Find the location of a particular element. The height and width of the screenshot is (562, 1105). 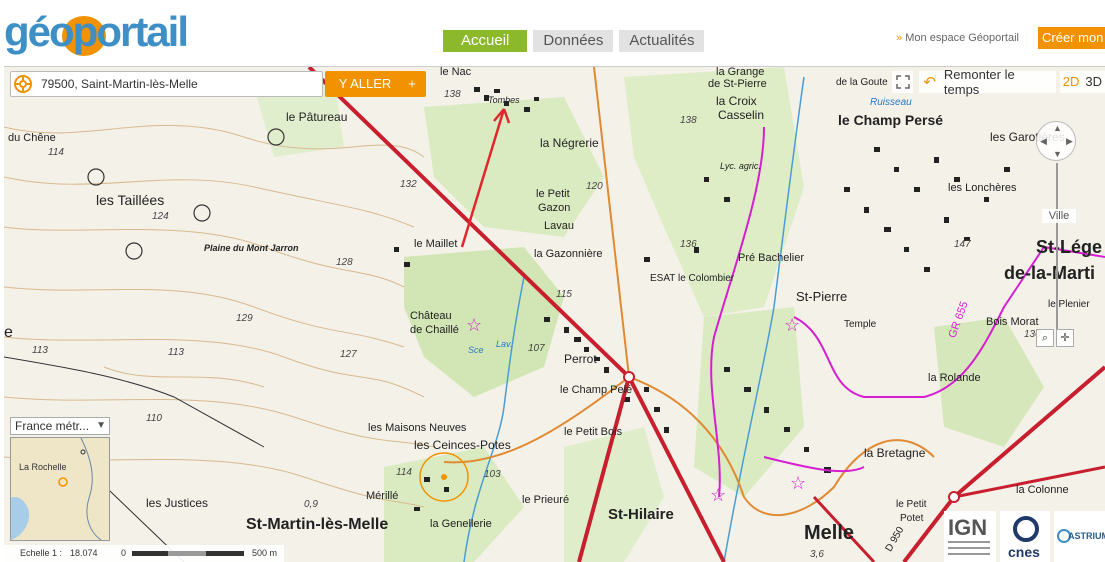

create-account-button: Créer mon is located at coordinates (1071, 38).